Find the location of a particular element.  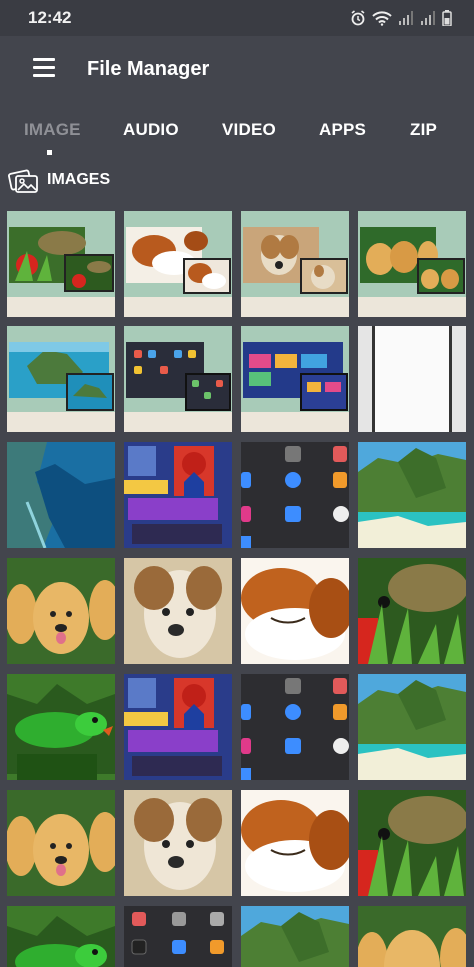

app-title: File Manager is located at coordinates (148, 69).